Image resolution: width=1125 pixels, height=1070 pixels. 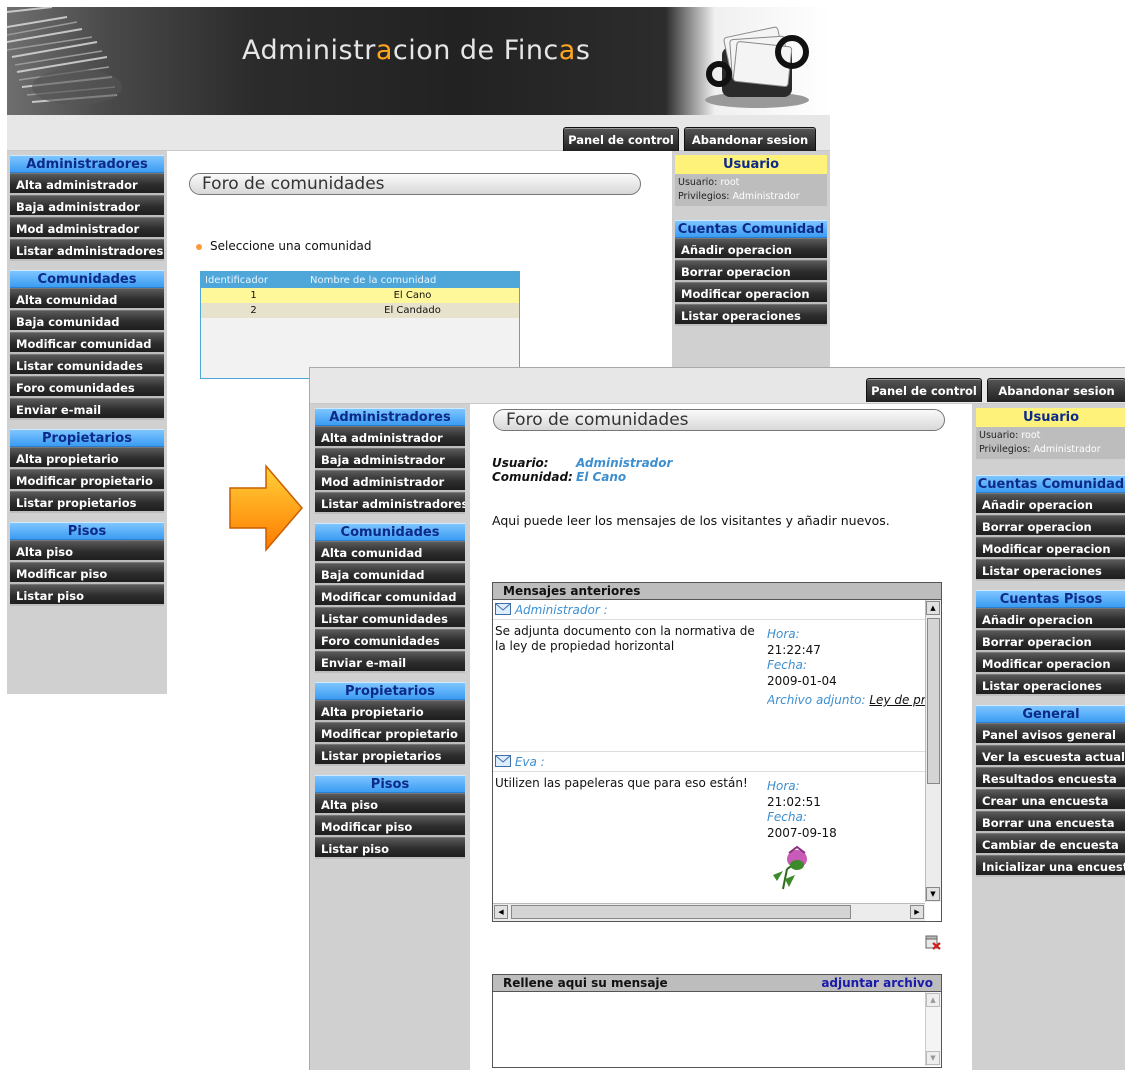 What do you see at coordinates (933, 942) in the screenshot?
I see `delete-messages-icon` at bounding box center [933, 942].